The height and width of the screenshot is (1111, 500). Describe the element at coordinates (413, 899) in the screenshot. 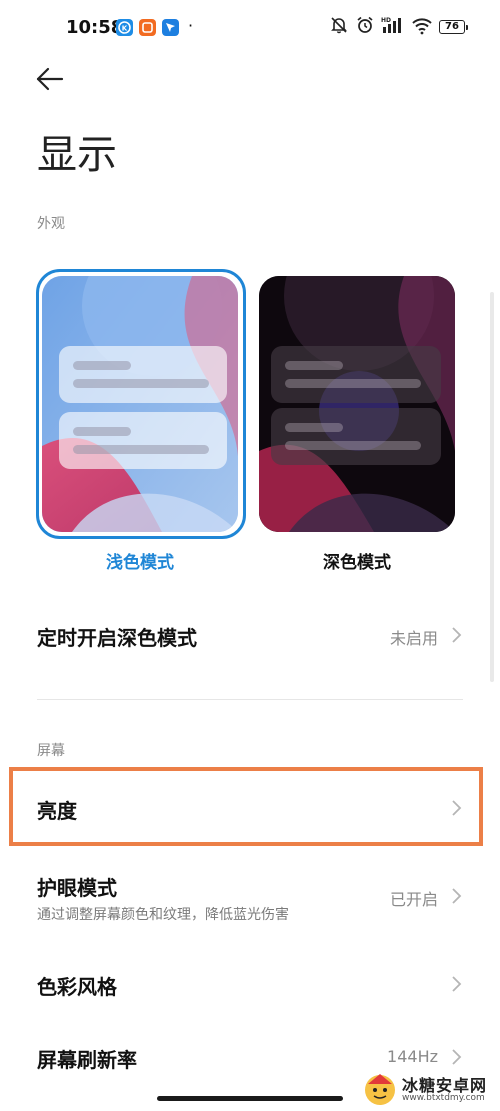

I see `eye-protection-value: 已开启` at that location.